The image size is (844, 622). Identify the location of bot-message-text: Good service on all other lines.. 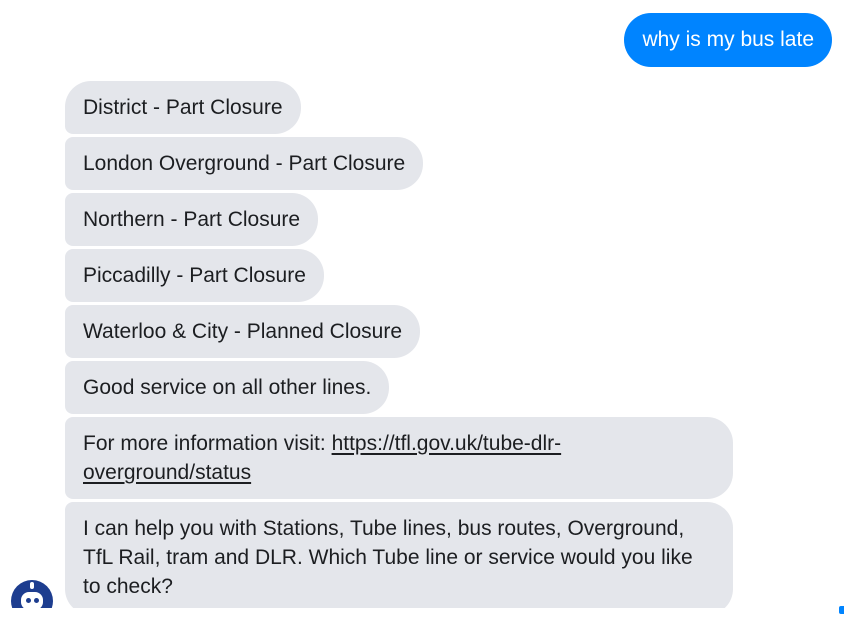
(227, 387).